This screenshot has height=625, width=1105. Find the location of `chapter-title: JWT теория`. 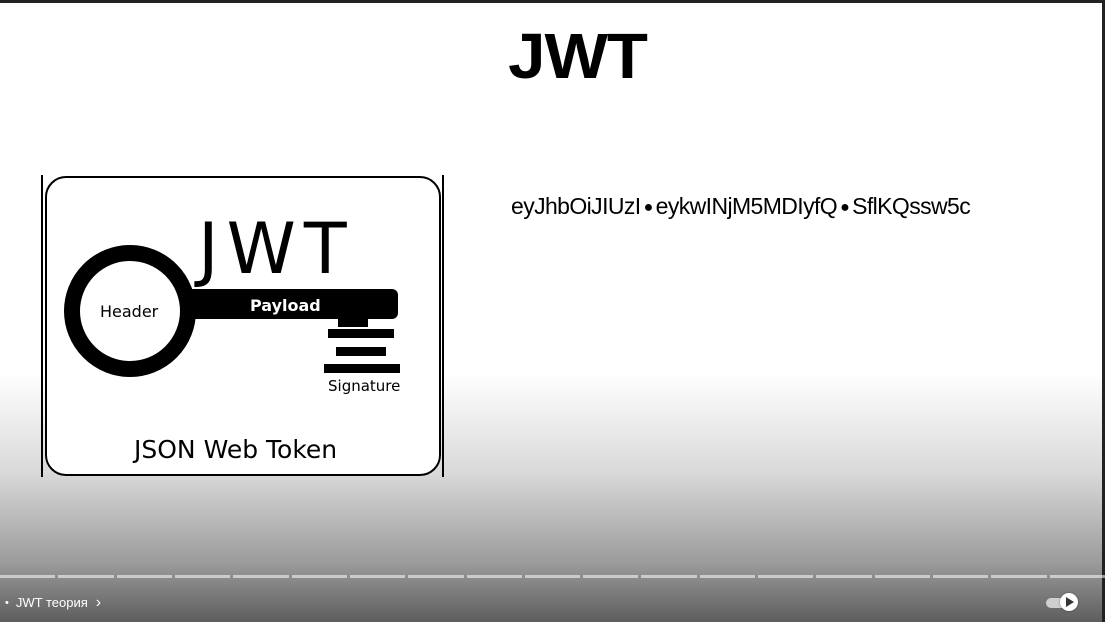

chapter-title: JWT теория is located at coordinates (51, 602).